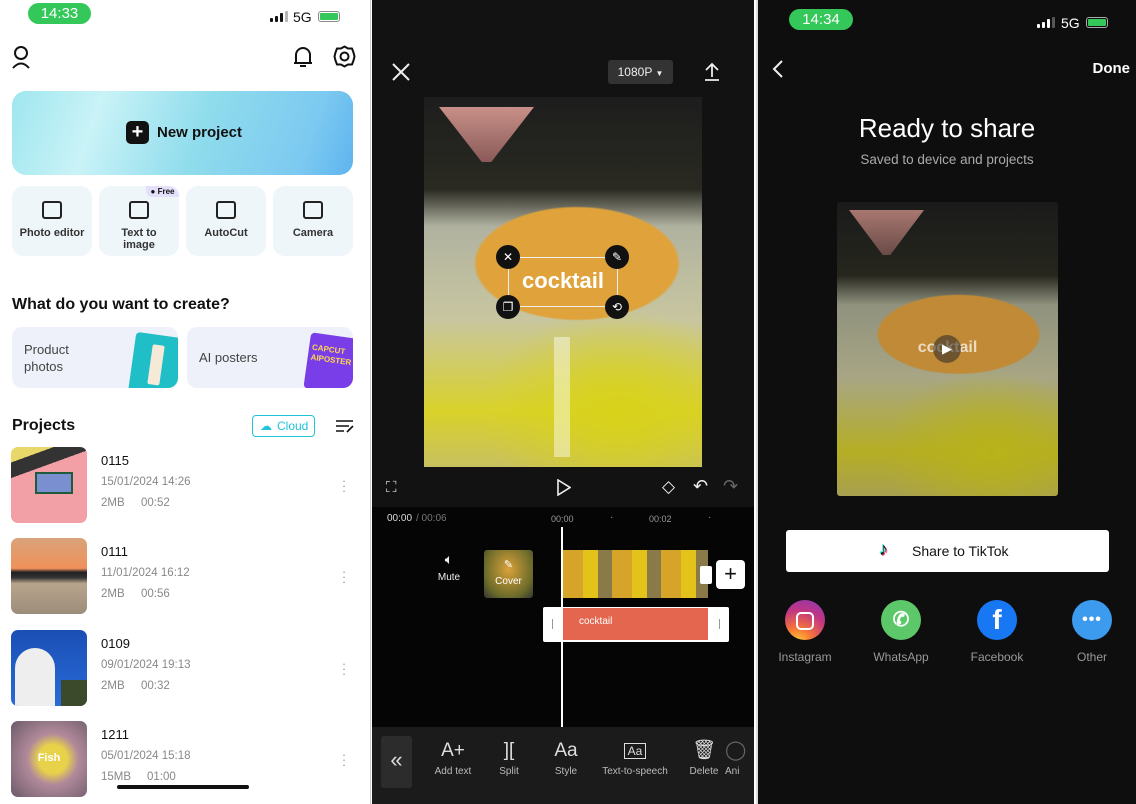  I want to click on ruler-tick: 00:02, so click(660, 519).